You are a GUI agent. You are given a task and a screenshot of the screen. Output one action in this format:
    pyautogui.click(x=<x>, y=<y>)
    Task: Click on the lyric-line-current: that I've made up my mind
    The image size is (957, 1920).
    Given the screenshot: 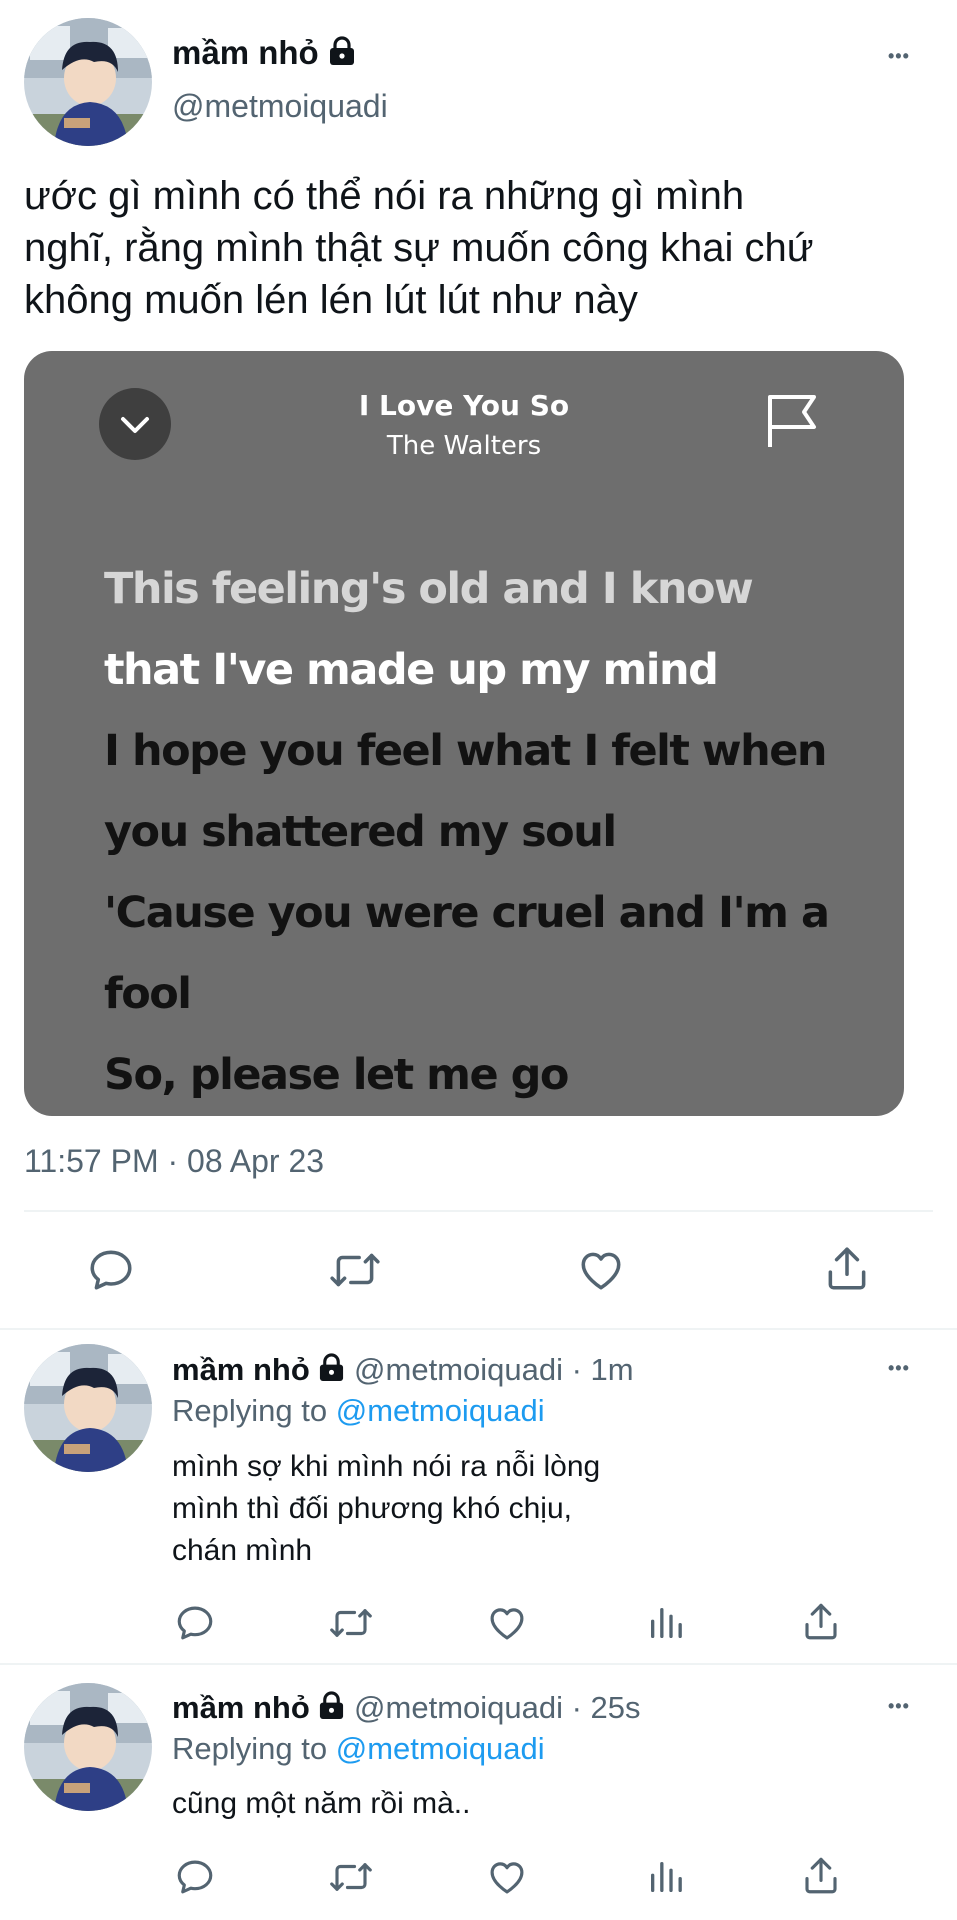 What is the action you would take?
    pyautogui.click(x=411, y=670)
    